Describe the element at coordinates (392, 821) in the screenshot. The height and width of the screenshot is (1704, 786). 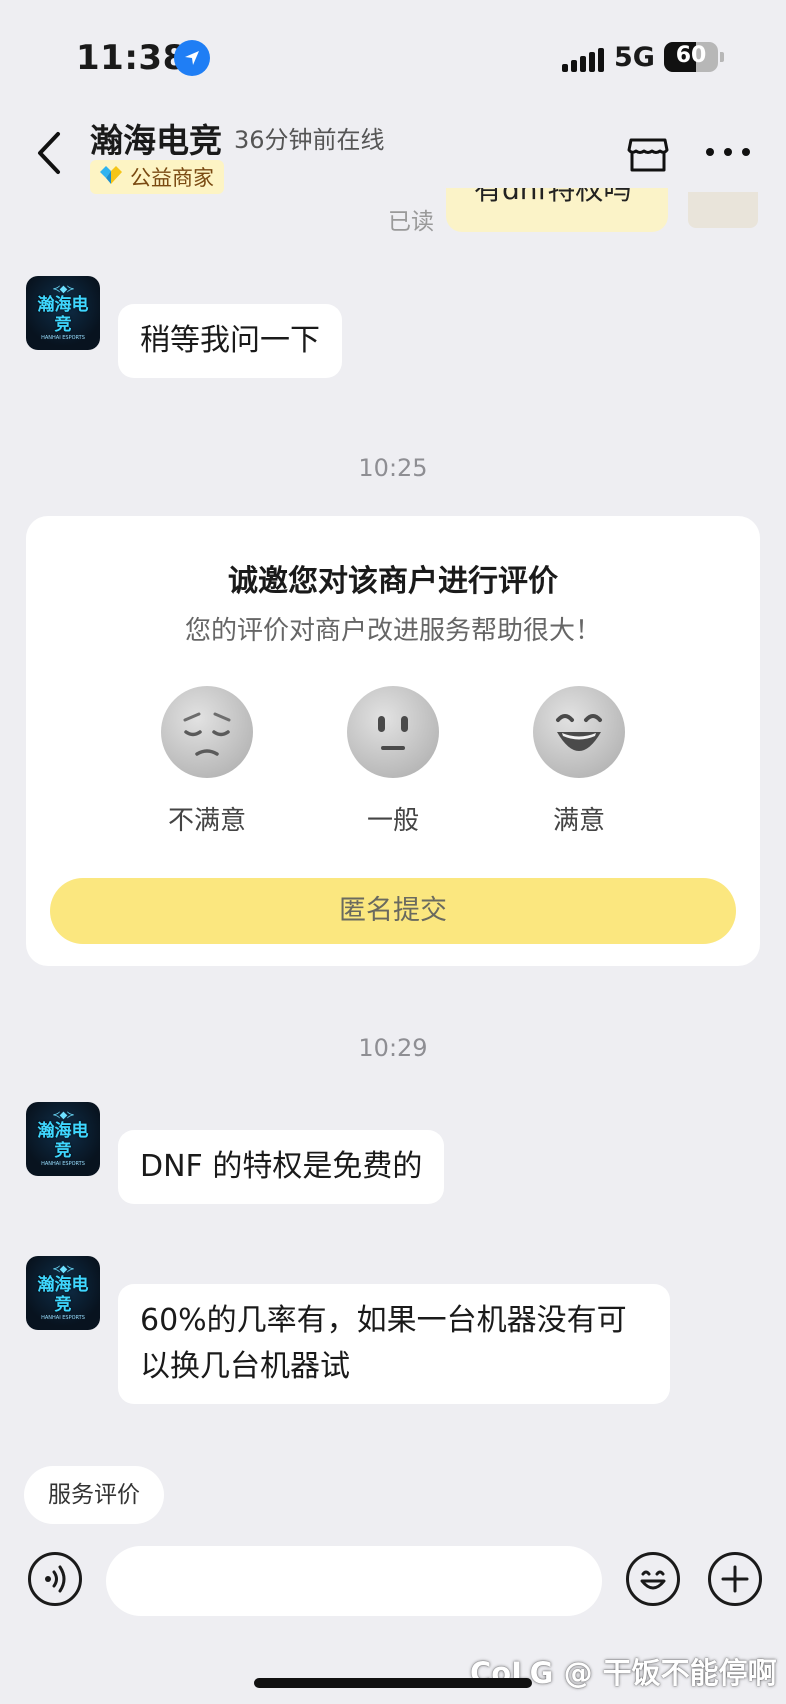
I see `rating-label: 一般` at that location.